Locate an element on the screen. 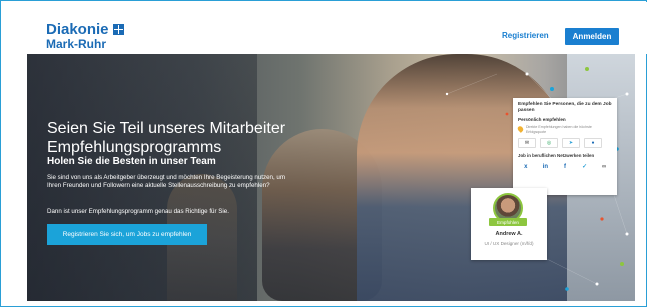 The height and width of the screenshot is (307, 647). login-button: Anmelden is located at coordinates (592, 36).